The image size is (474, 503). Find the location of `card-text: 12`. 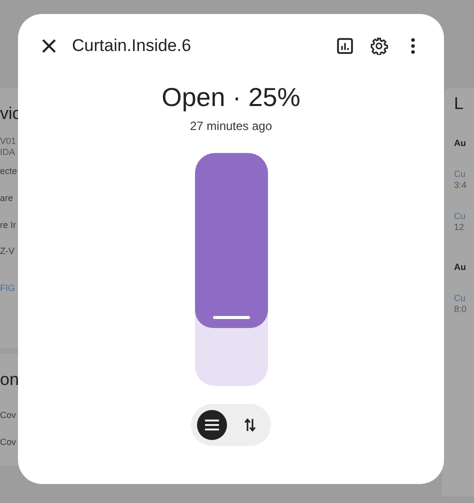

card-text: 12 is located at coordinates (460, 227).